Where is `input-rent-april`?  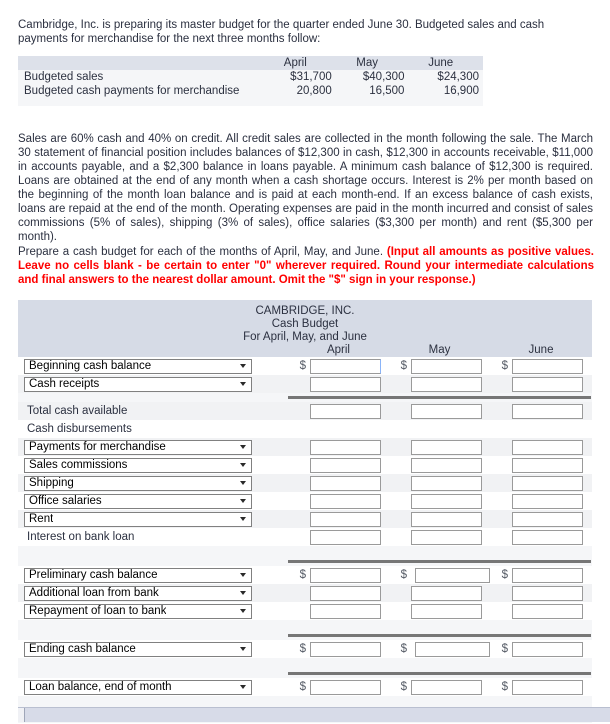 input-rent-april is located at coordinates (345, 519).